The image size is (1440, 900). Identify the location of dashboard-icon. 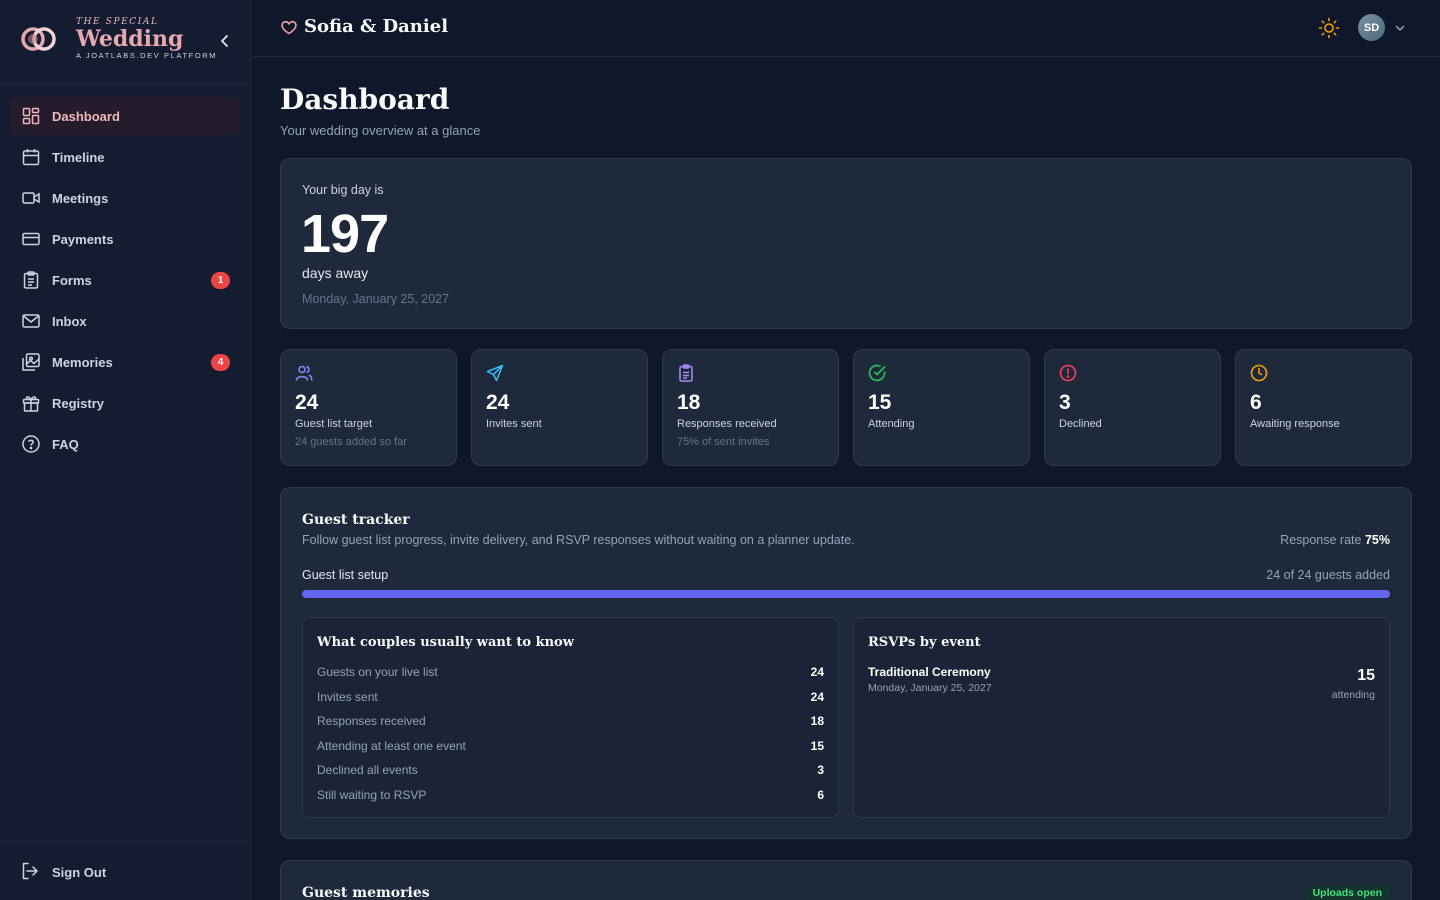
(31, 116).